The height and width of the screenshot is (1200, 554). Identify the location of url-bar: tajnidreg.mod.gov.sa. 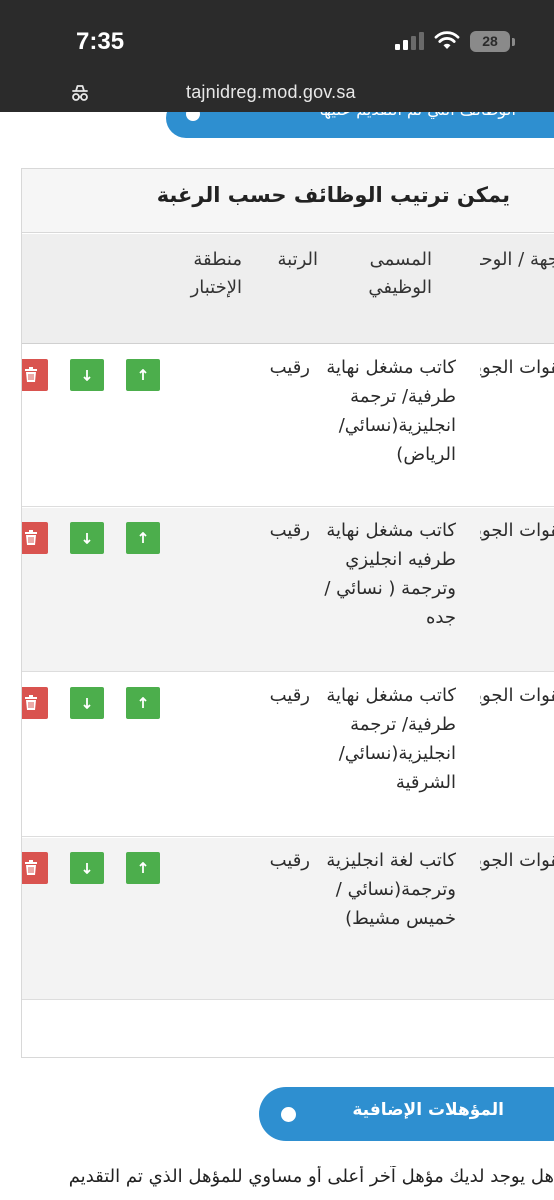
(271, 92).